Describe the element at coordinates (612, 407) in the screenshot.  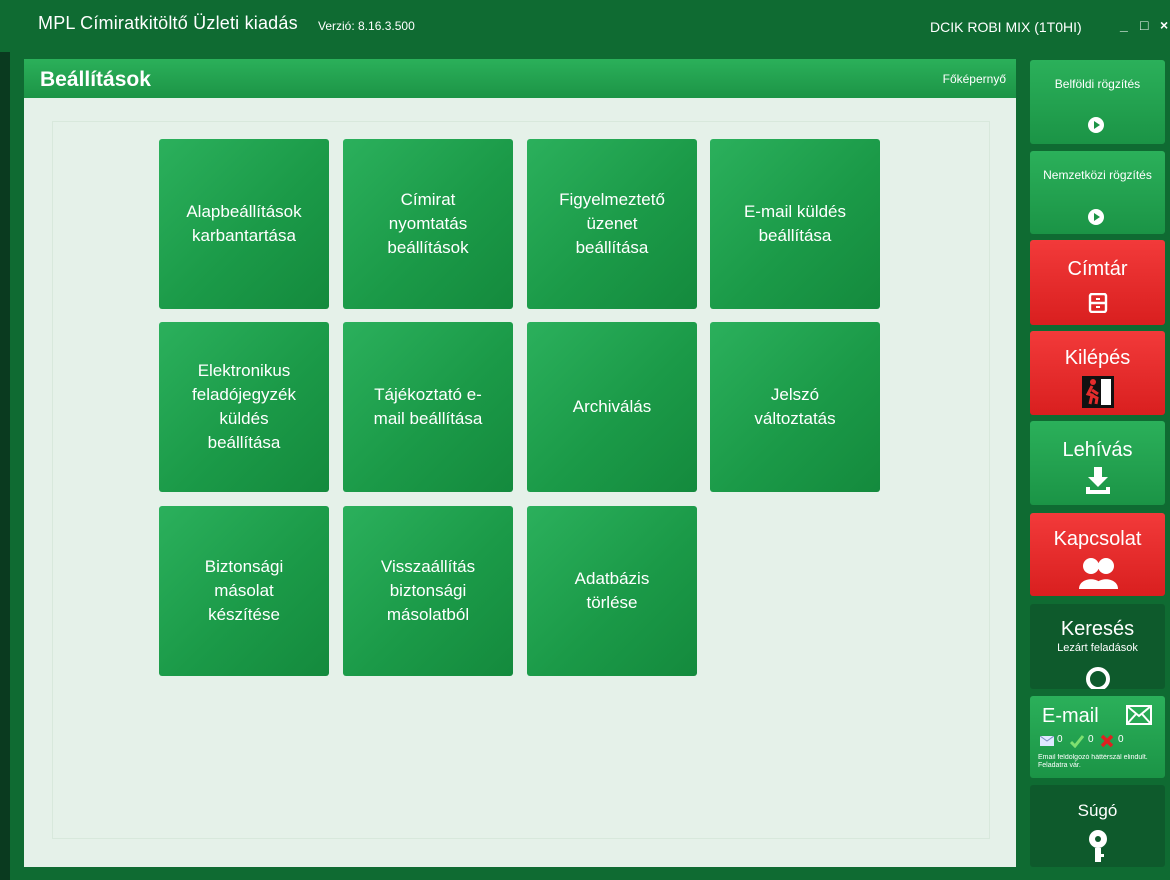
I see `tile-archiving: Archiválás` at that location.